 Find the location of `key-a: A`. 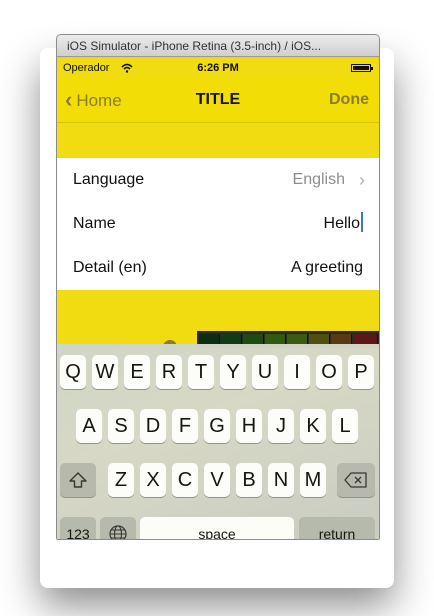

key-a: A is located at coordinates (89, 426).